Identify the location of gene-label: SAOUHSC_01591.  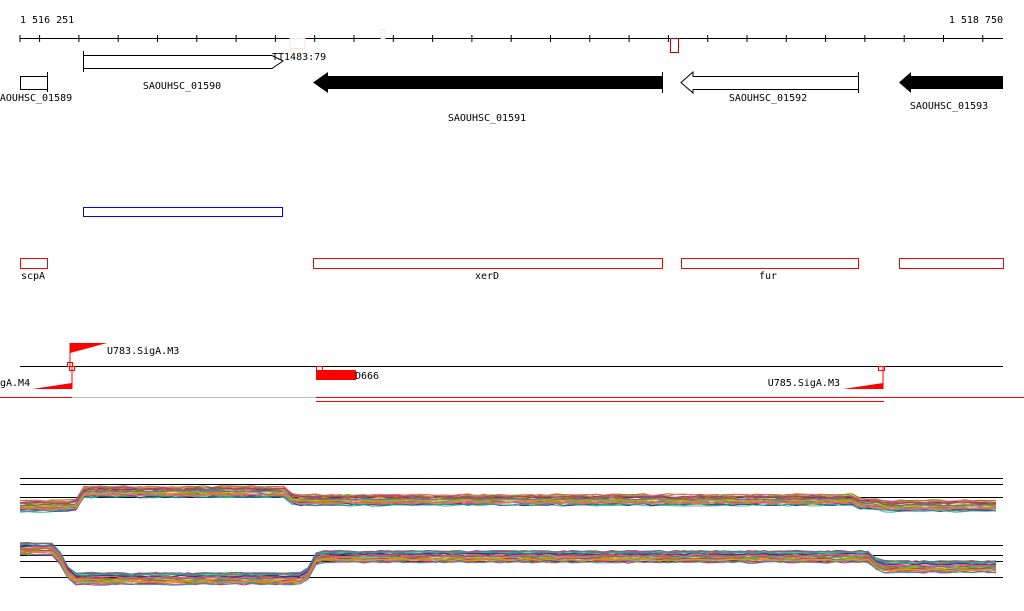
(487, 118).